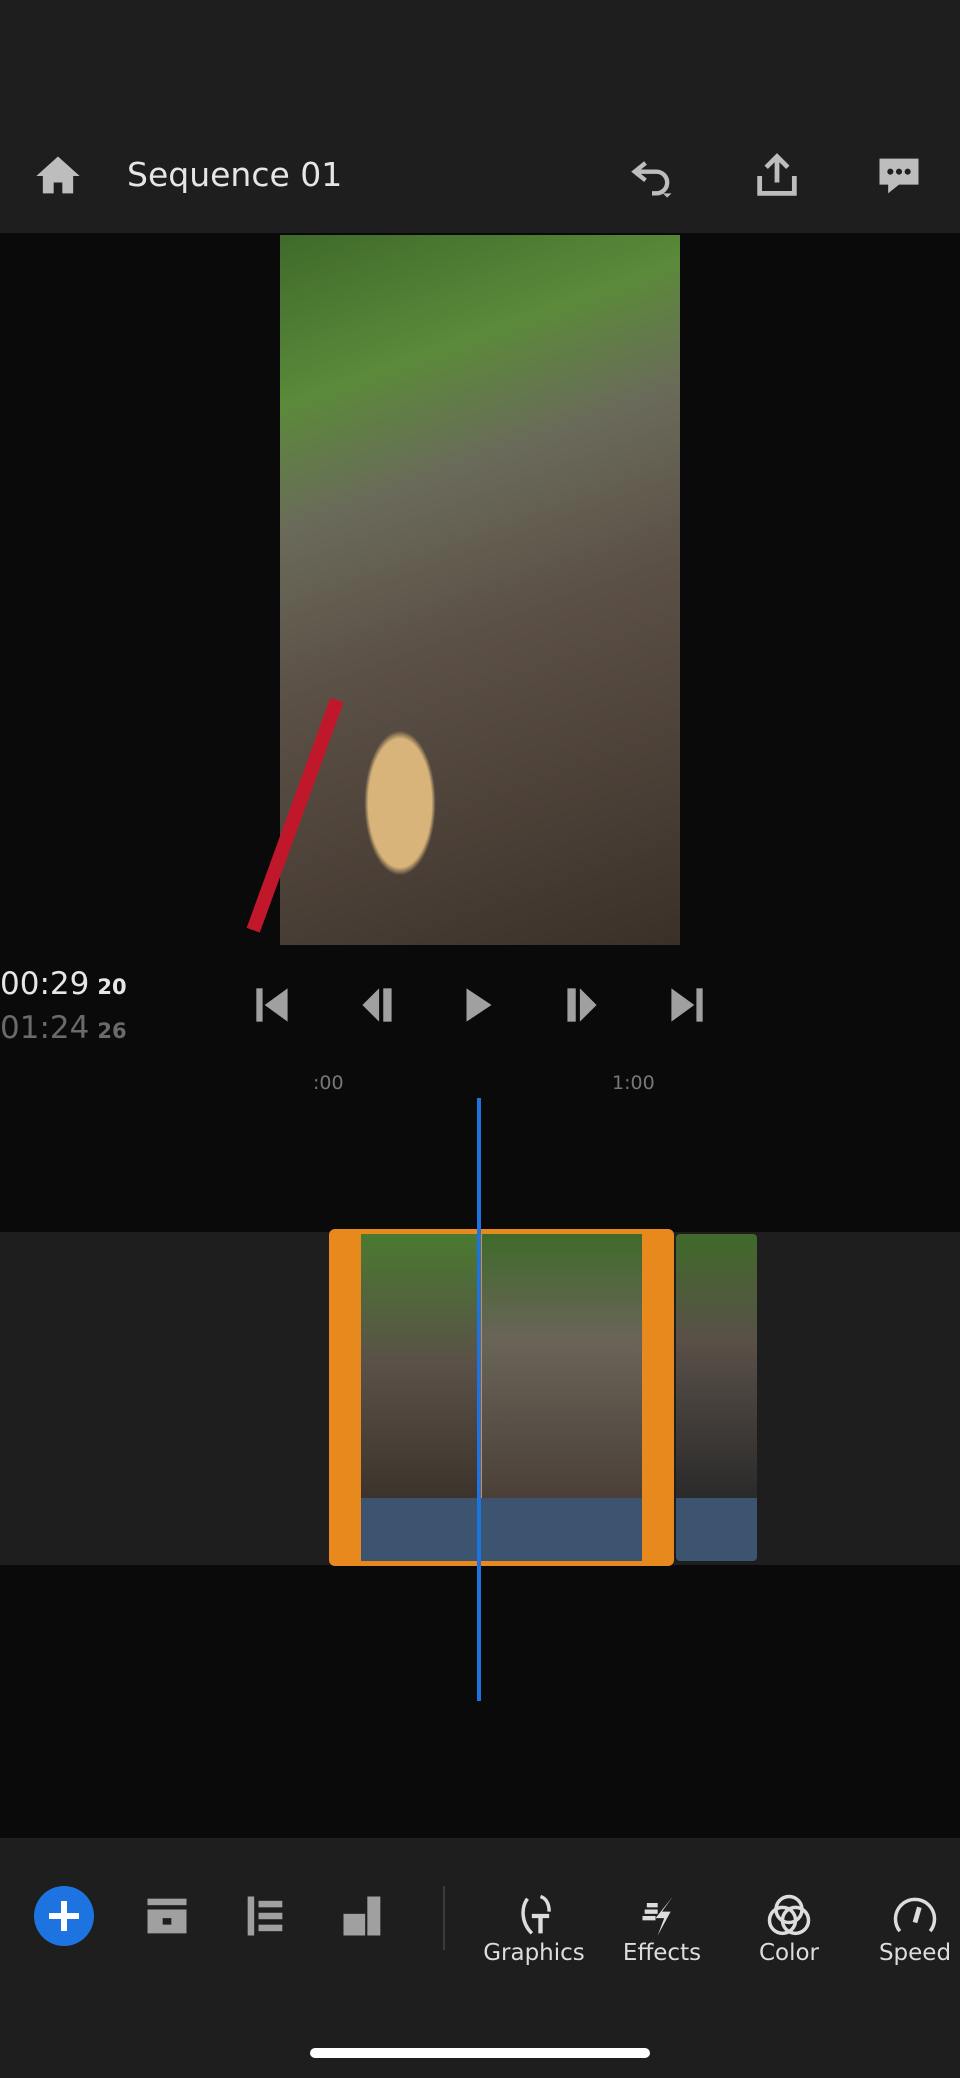 Image resolution: width=960 pixels, height=2078 pixels. Describe the element at coordinates (686, 1005) in the screenshot. I see `skip-end-icon` at that location.